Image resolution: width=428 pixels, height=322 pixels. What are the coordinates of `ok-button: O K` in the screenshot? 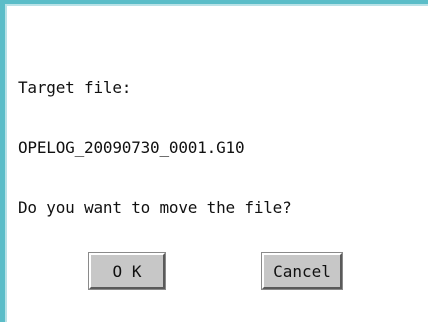 It's located at (127, 271).